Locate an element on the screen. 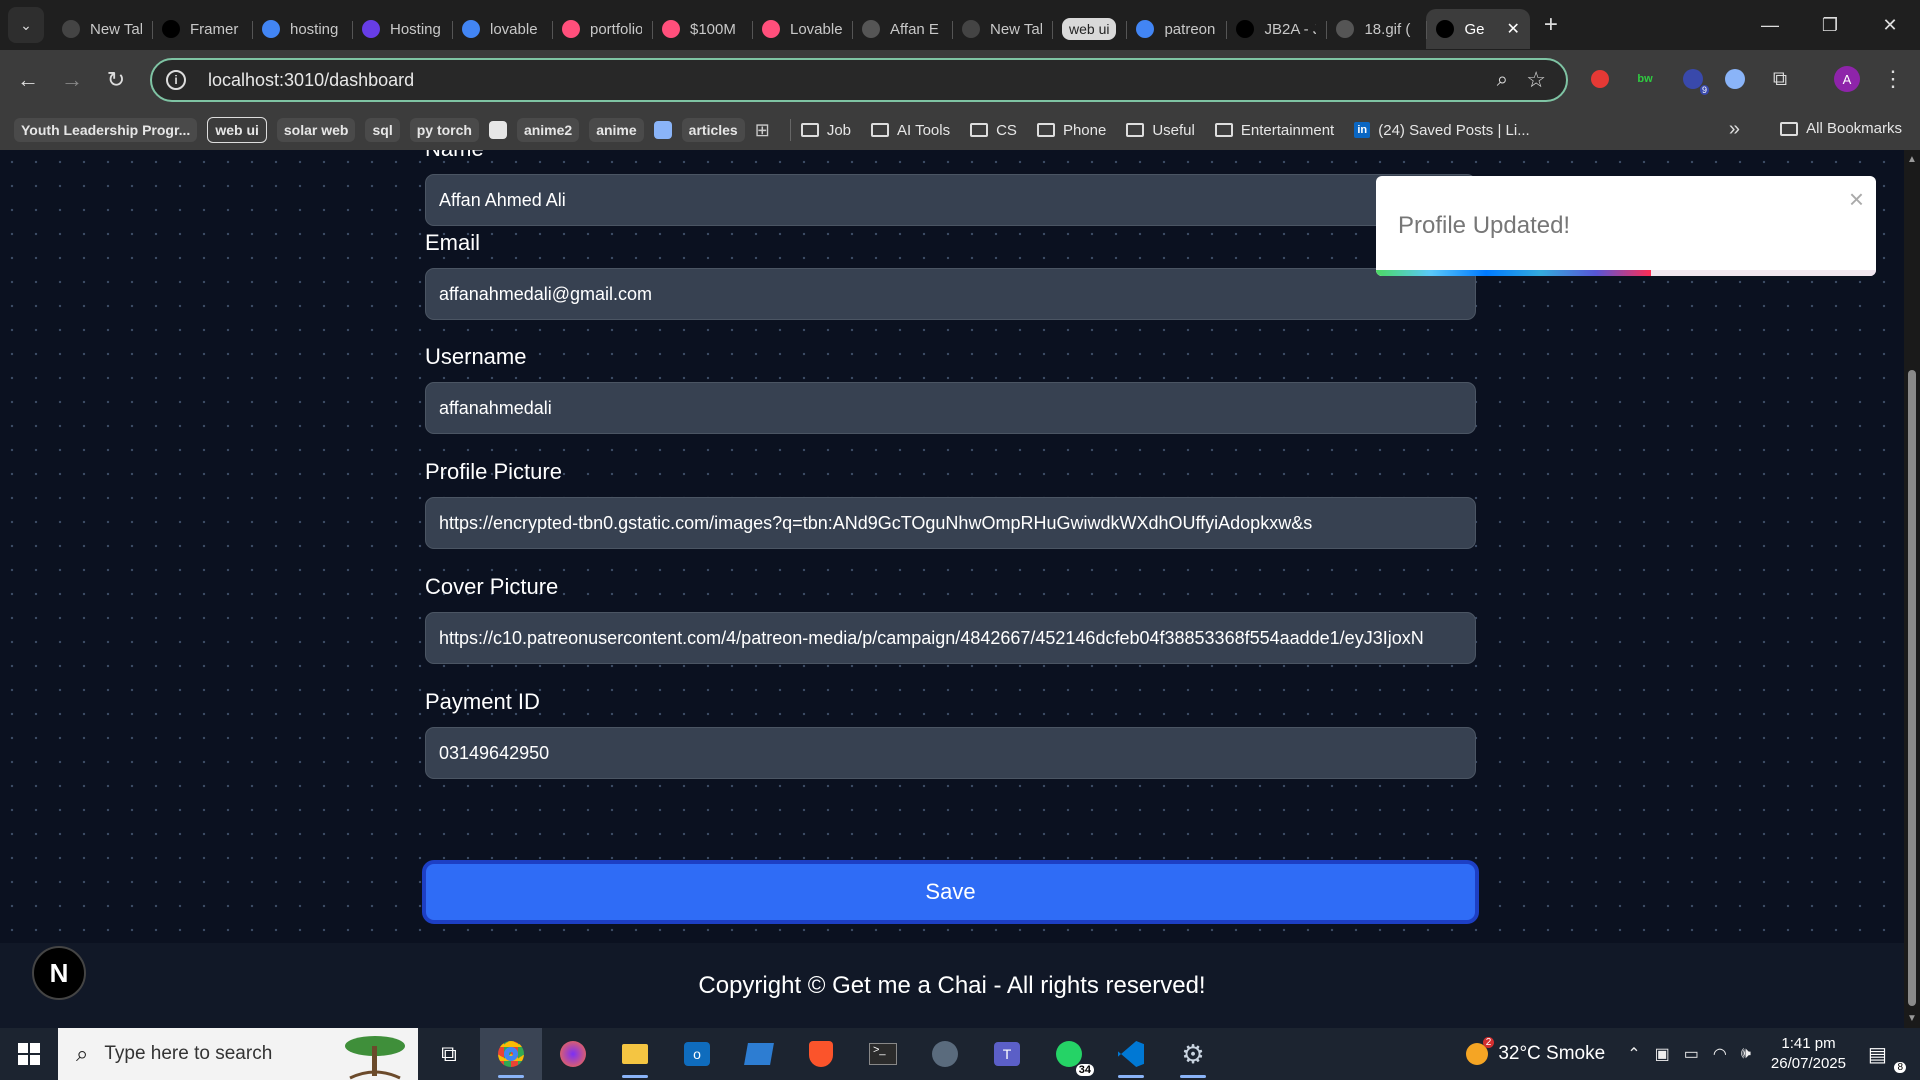  scroll-up-arrow-icon: ▲ is located at coordinates (1912, 159).